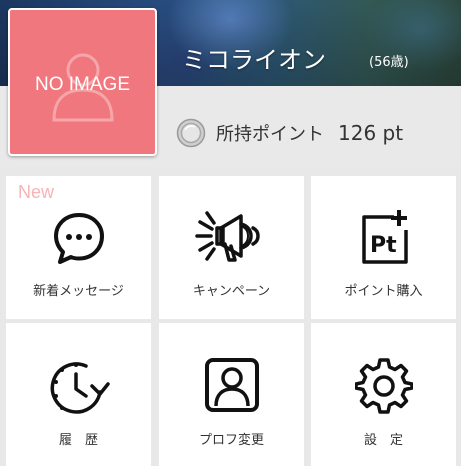 The width and height of the screenshot is (461, 466). What do you see at coordinates (254, 60) in the screenshot?
I see `user-name: ミコライオン` at bounding box center [254, 60].